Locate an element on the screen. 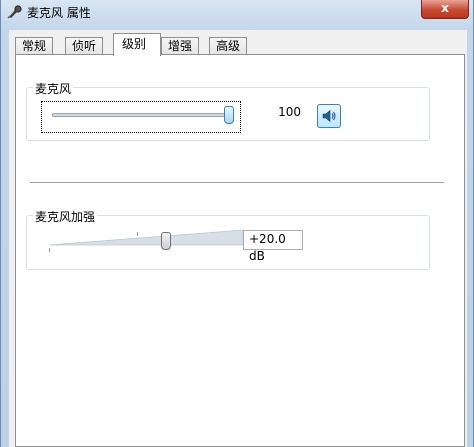 This screenshot has height=447, width=474. speaker-icon is located at coordinates (329, 116).